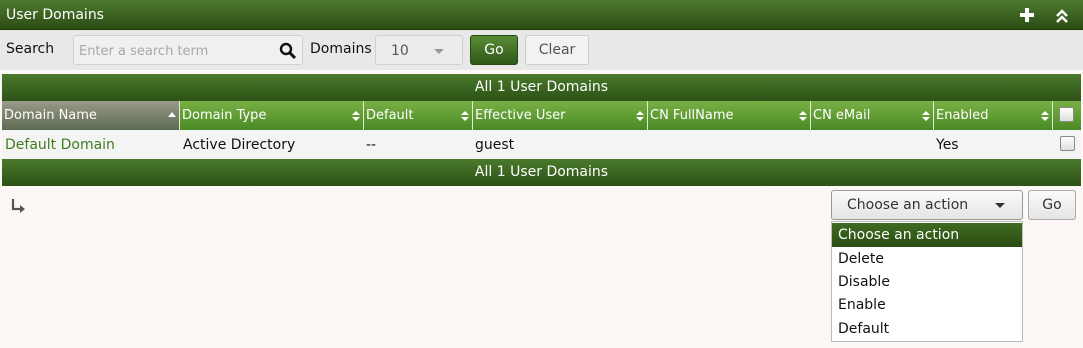 The image size is (1083, 348). I want to click on default-cell: --, so click(371, 145).